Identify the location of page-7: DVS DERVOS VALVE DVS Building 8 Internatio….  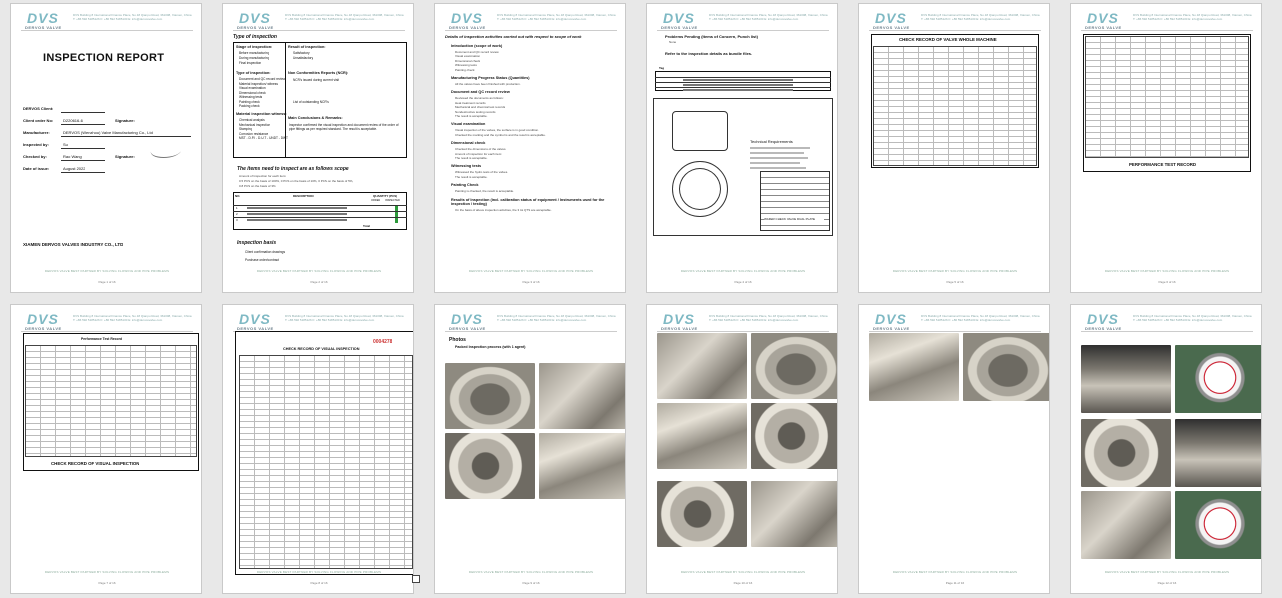
(106, 449).